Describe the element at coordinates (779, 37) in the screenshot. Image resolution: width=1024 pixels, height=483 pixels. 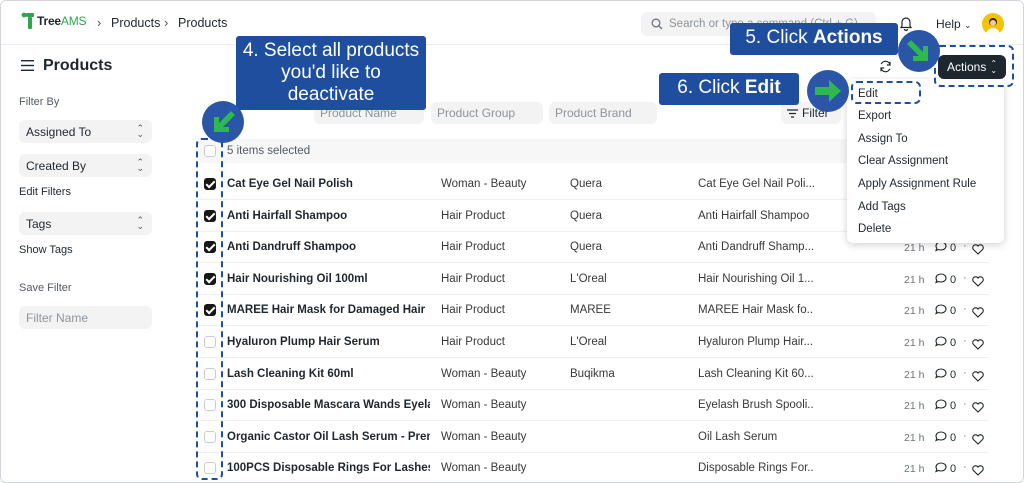
I see `step5-prefix: 5. Click` at that location.